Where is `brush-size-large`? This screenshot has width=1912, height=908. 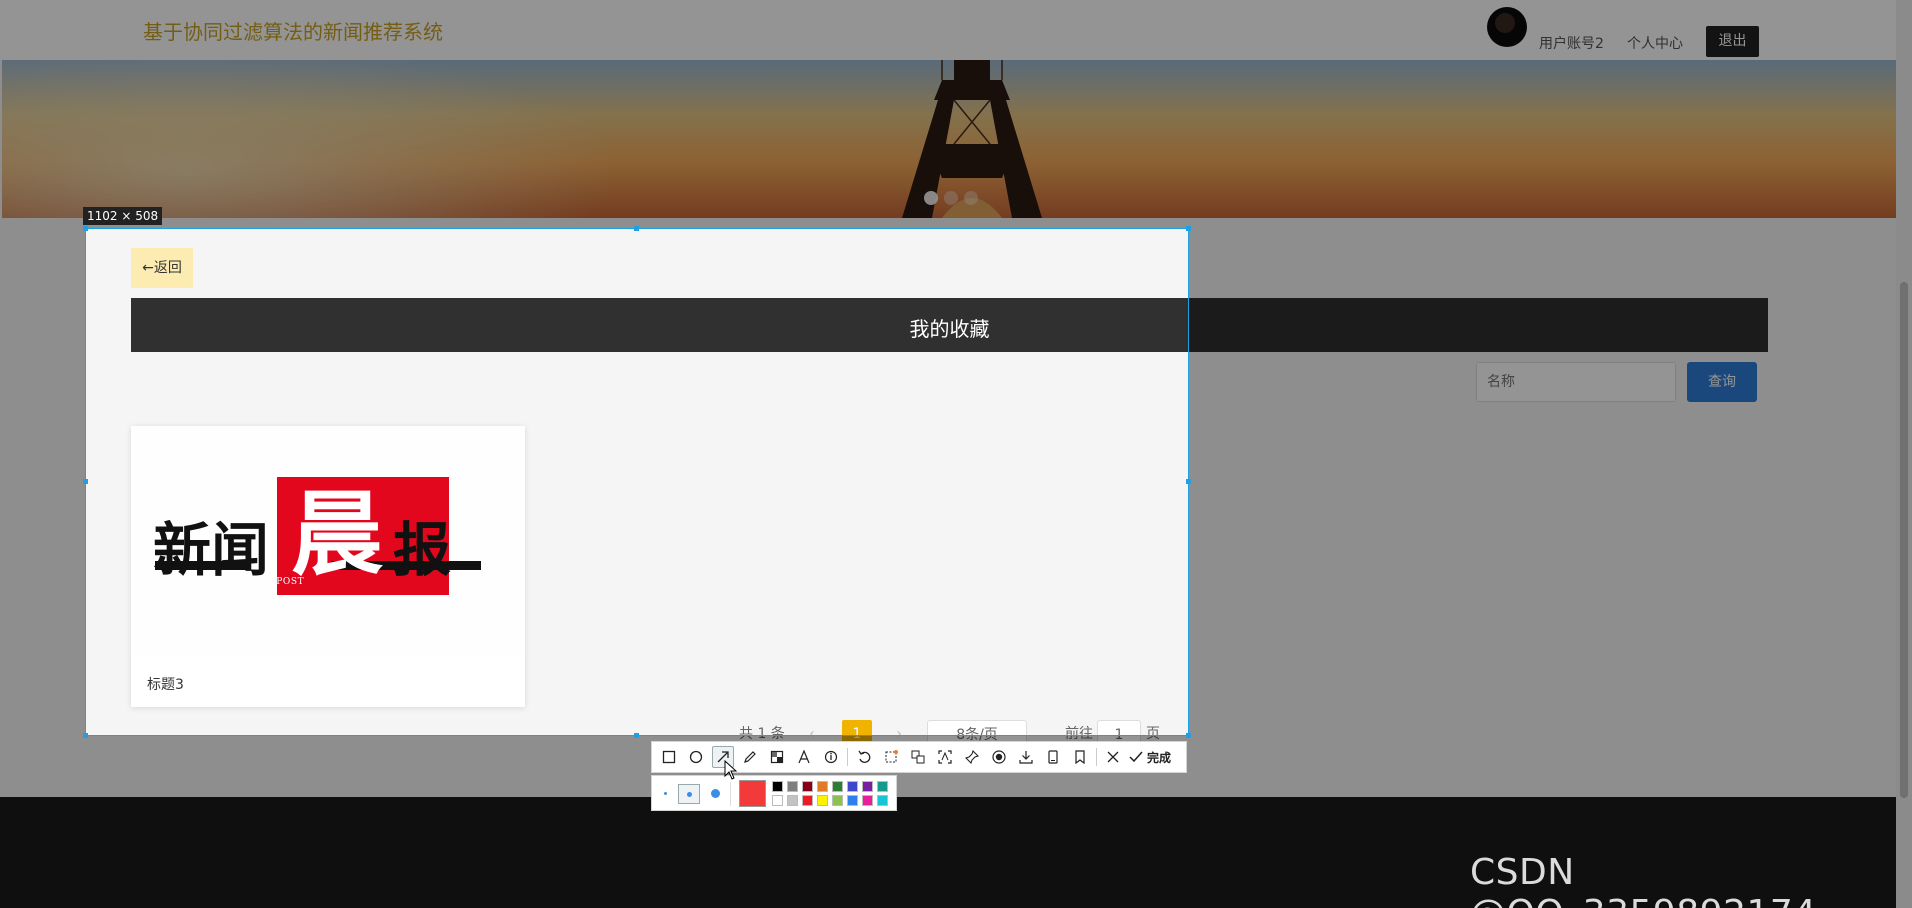
brush-size-large is located at coordinates (715, 793).